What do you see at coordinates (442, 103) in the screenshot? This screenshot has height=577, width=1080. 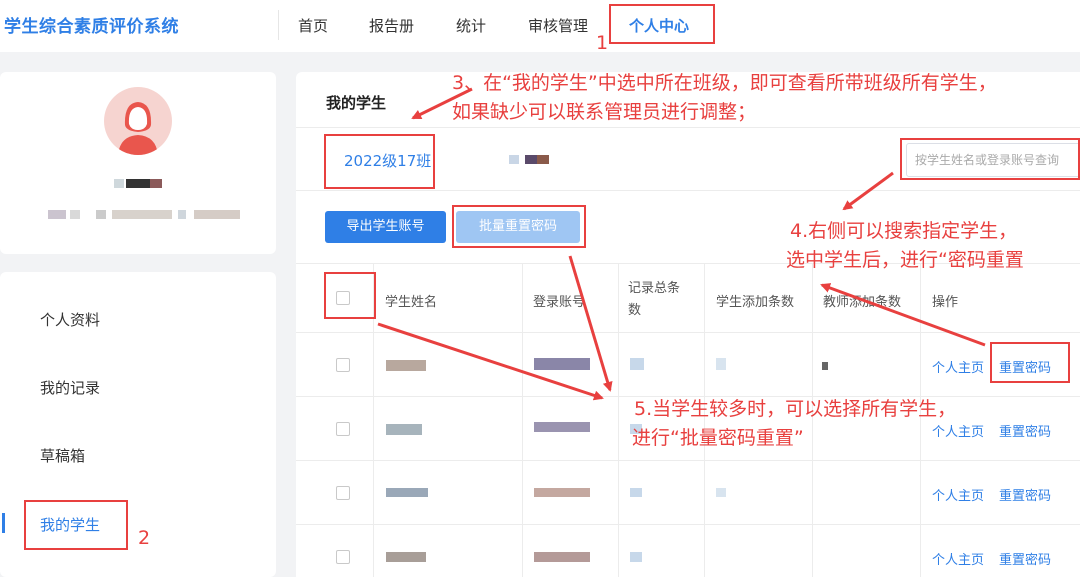 I see `arrow-step3` at bounding box center [442, 103].